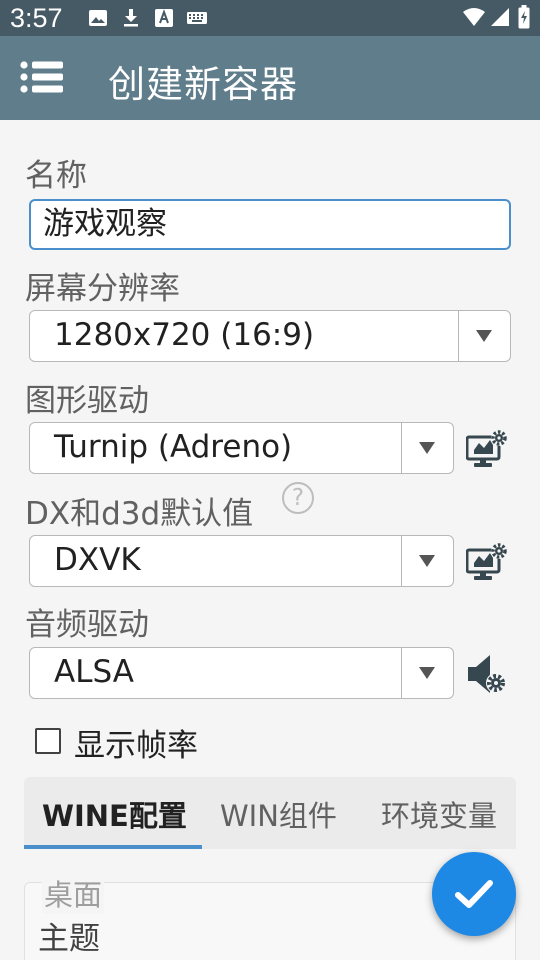  Describe the element at coordinates (298, 498) in the screenshot. I see `help-icon: ?` at that location.